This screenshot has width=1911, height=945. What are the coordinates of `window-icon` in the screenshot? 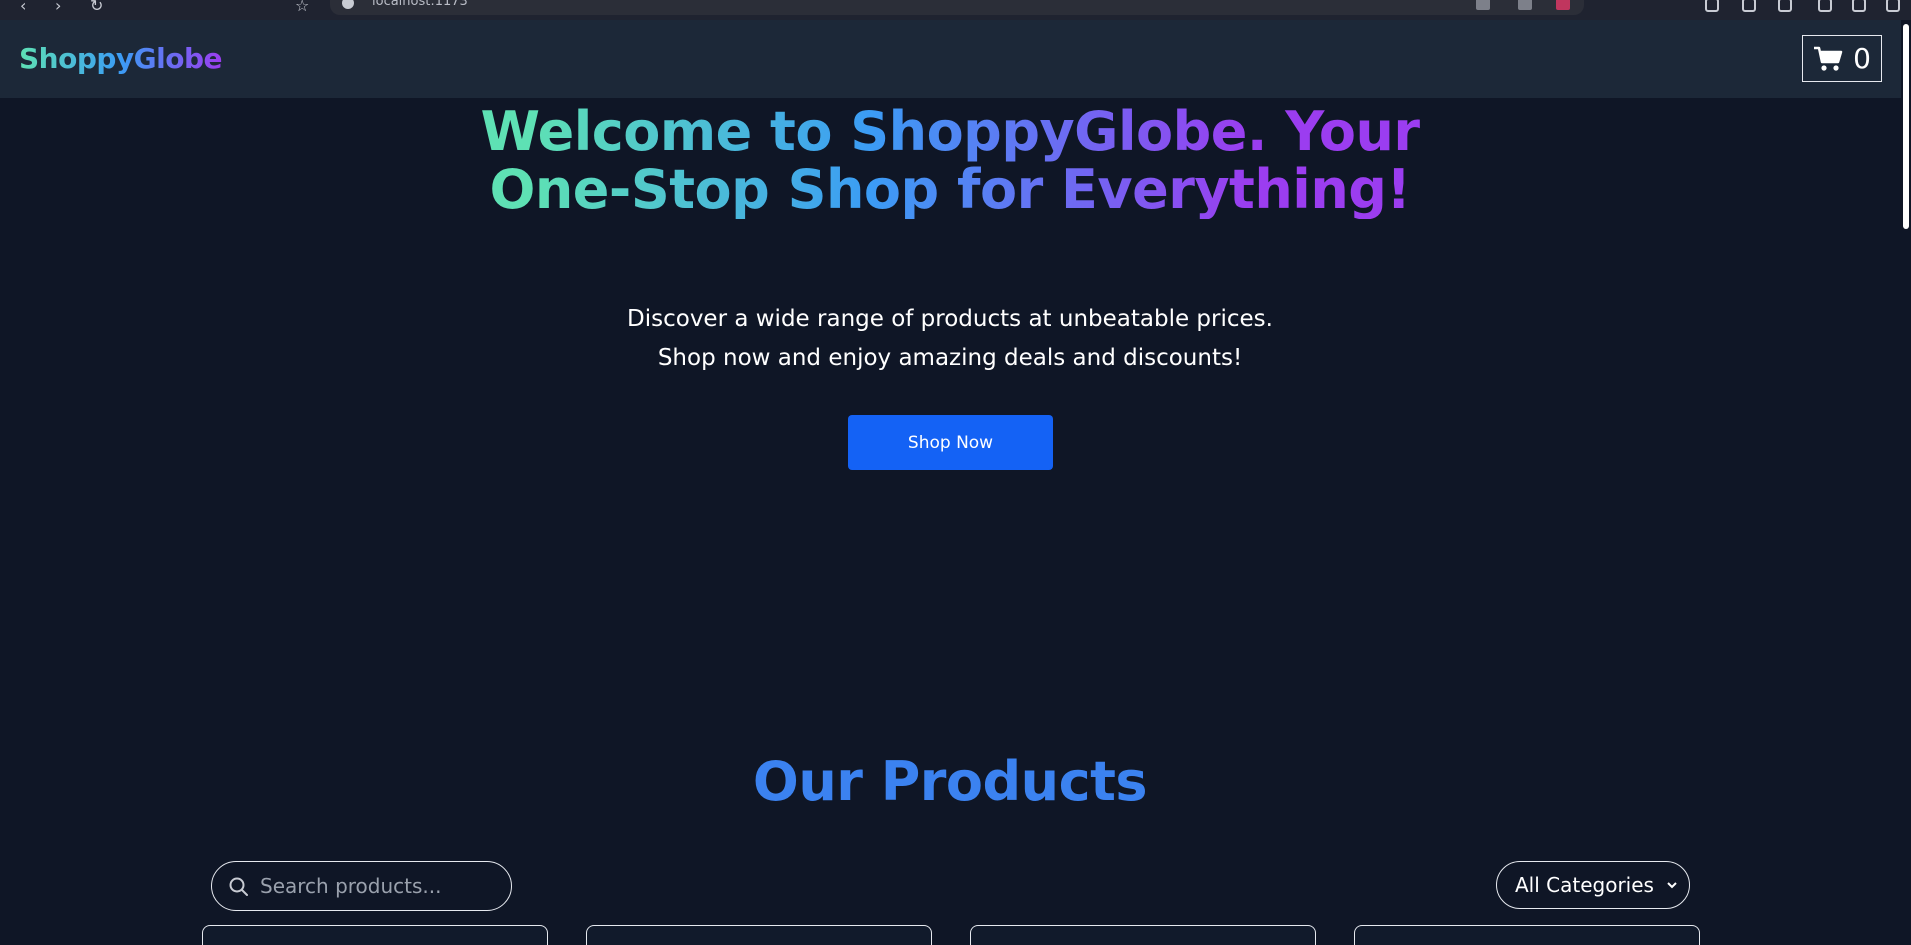 It's located at (1785, 6).